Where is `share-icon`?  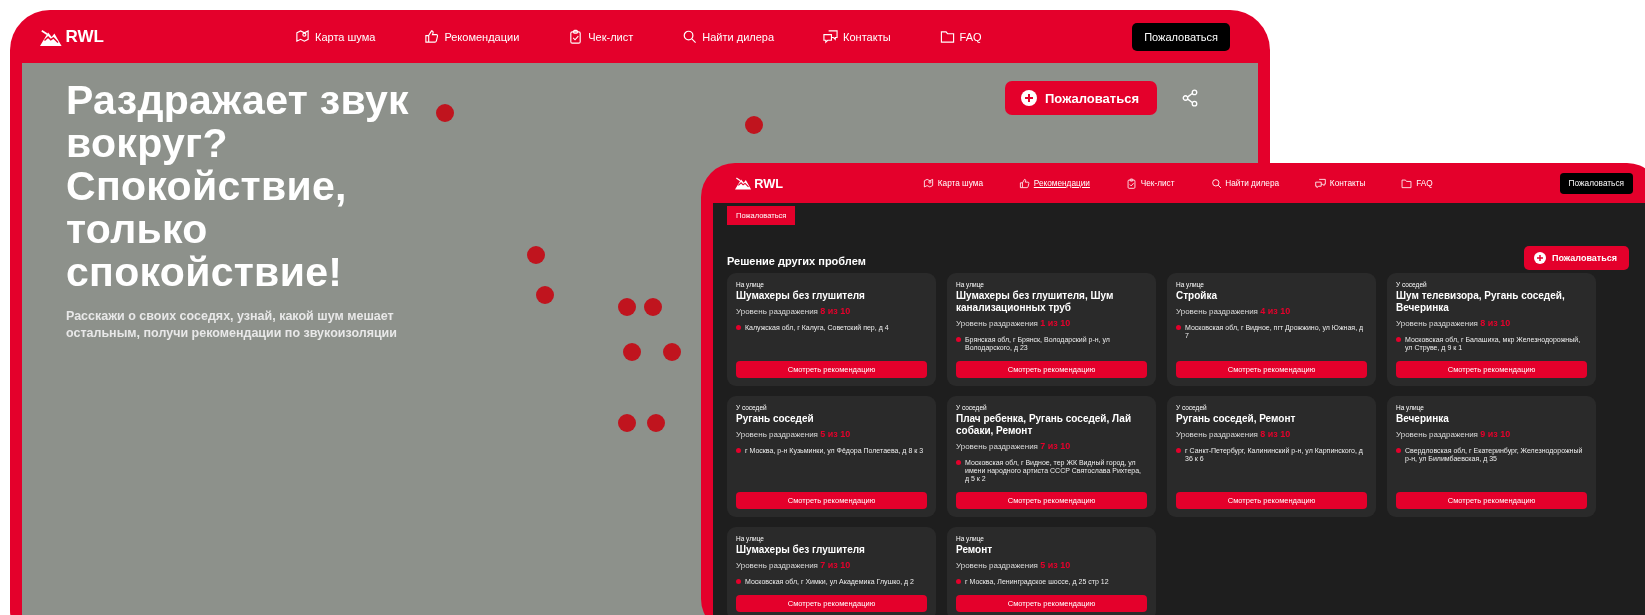 share-icon is located at coordinates (1190, 98).